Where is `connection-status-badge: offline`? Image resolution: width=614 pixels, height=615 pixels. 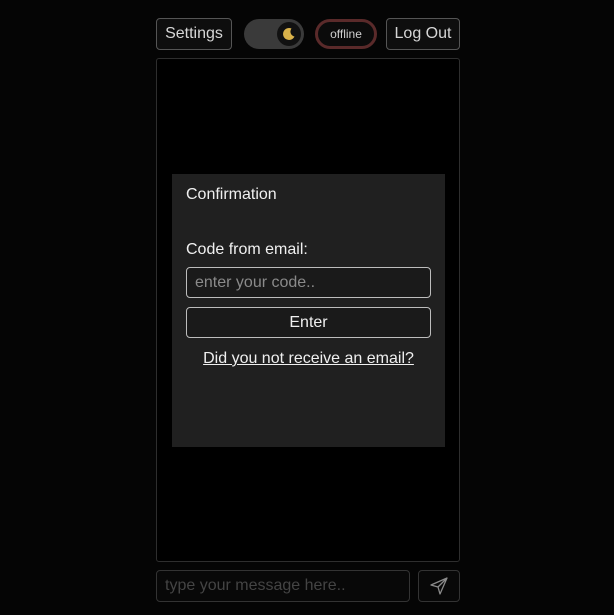
connection-status-badge: offline is located at coordinates (346, 34).